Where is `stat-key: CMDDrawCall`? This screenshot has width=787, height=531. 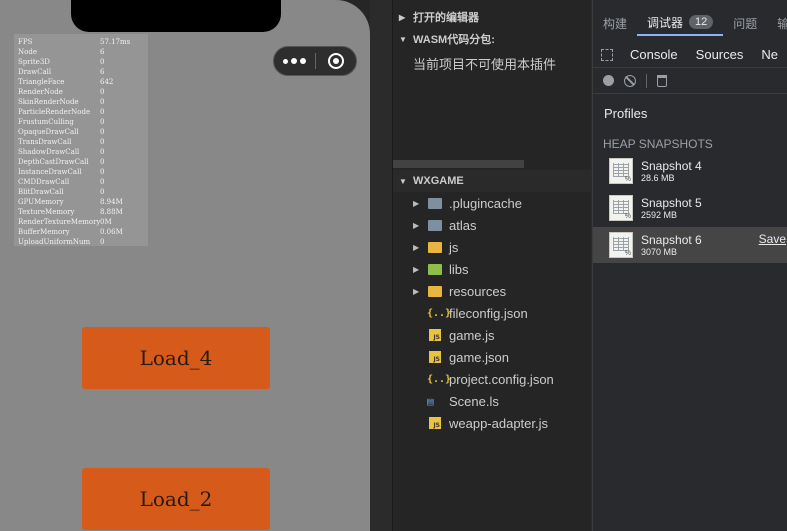 stat-key: CMDDrawCall is located at coordinates (44, 182).